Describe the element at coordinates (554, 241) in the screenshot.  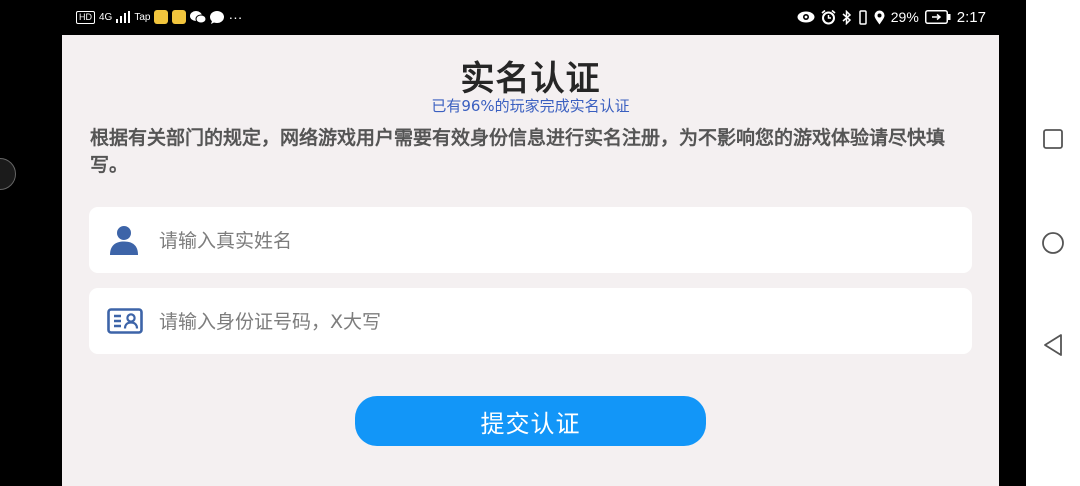
I see `name-input` at that location.